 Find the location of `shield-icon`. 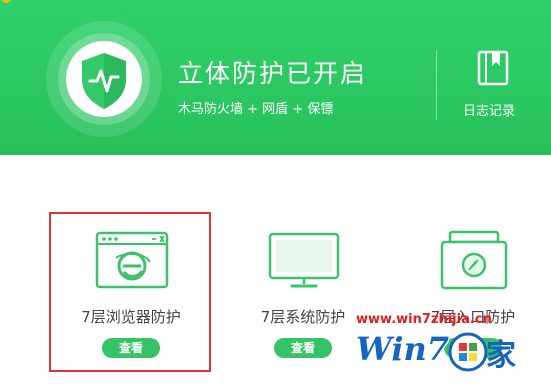

shield-icon is located at coordinates (104, 79).